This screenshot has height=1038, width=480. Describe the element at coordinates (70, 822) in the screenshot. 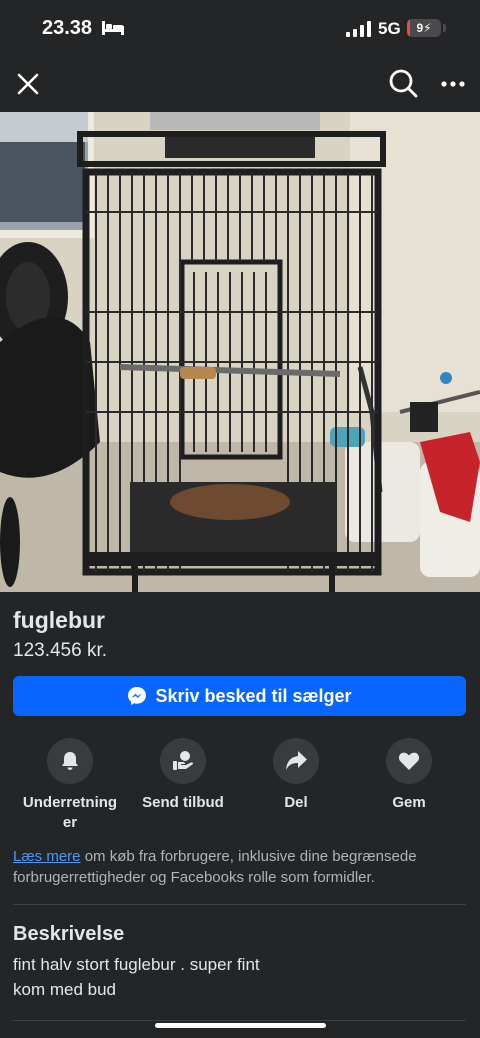

I see `notifications-label-line2: er` at that location.